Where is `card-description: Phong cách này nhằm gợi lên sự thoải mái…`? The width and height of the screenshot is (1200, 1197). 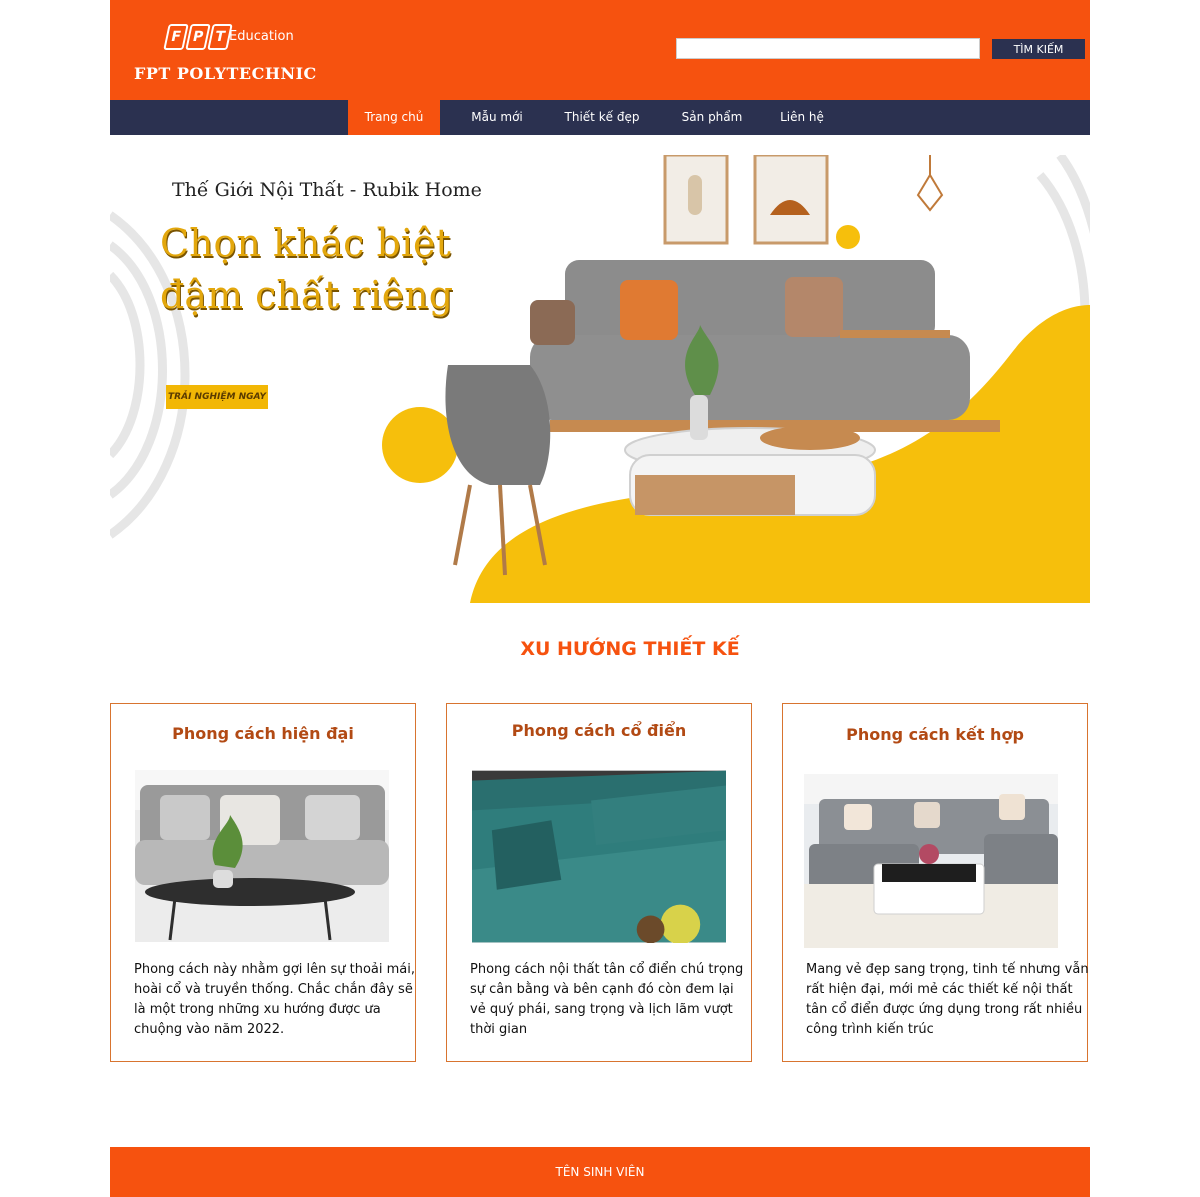
card-description: Phong cách này nhằm gợi lên sự thoải mái… is located at coordinates (275, 999).